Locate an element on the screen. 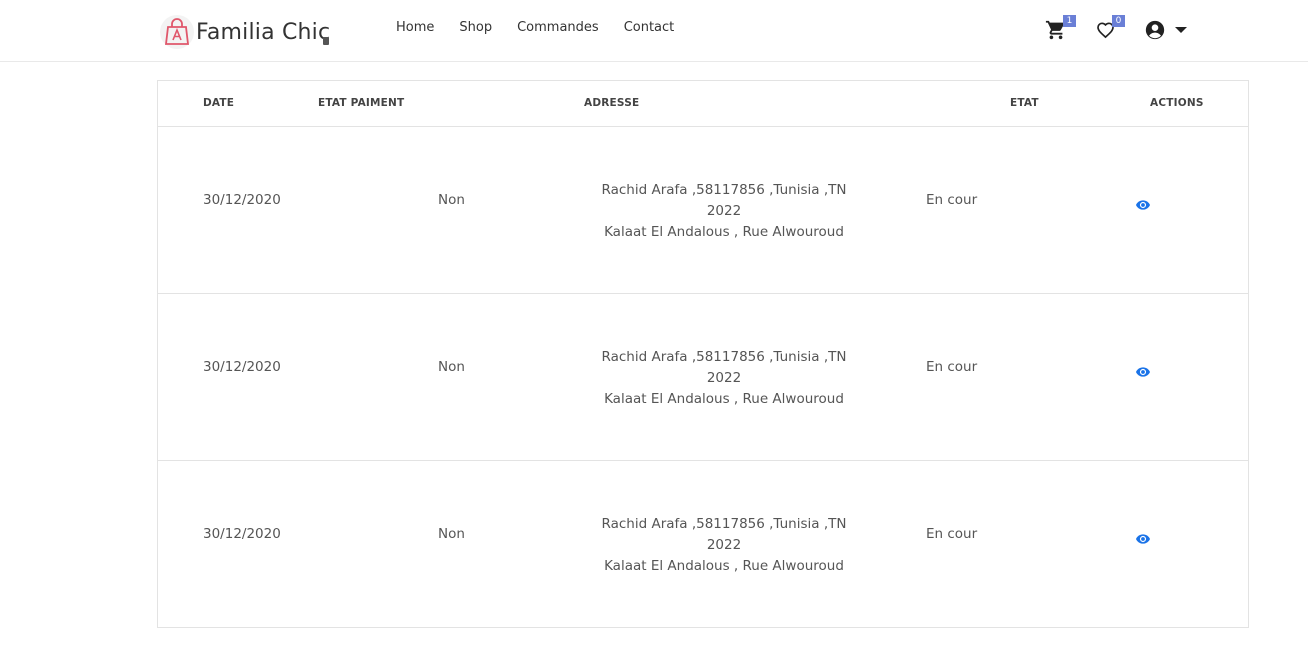 Image resolution: width=1308 pixels, height=651 pixels. account-menu is located at coordinates (1165, 32).